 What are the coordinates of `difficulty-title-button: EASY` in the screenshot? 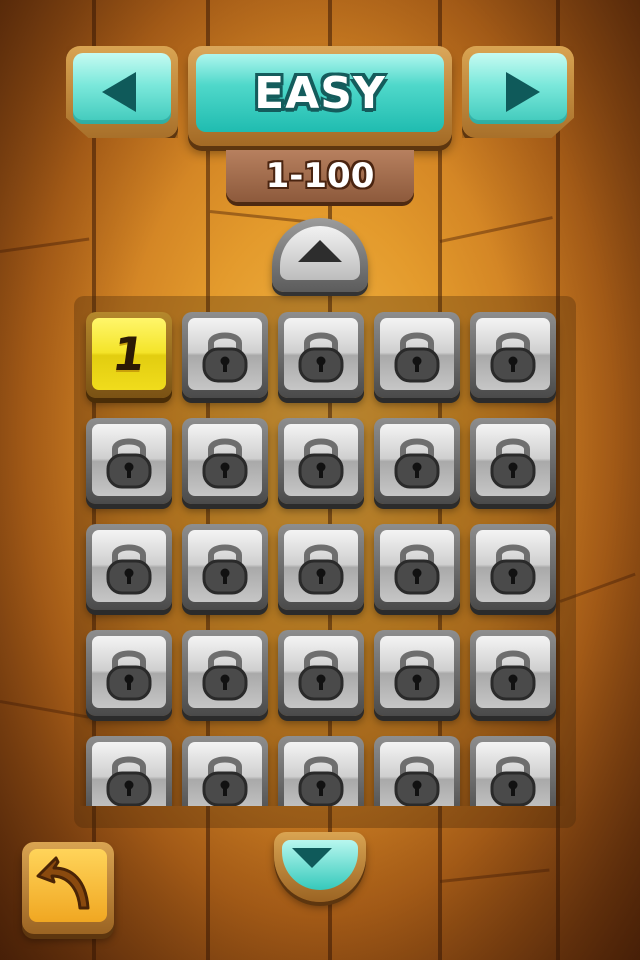 It's located at (320, 96).